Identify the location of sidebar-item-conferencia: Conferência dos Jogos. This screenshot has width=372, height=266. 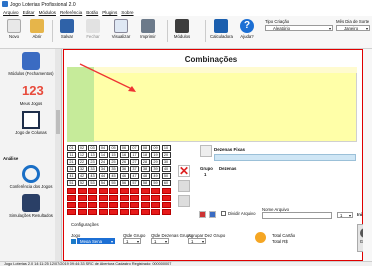
(31, 177).